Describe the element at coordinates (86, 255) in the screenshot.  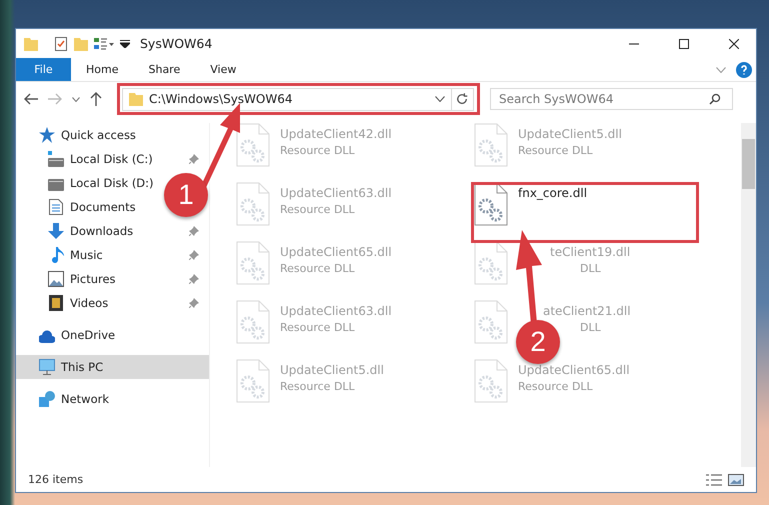
I see `nav-item: Music` at that location.